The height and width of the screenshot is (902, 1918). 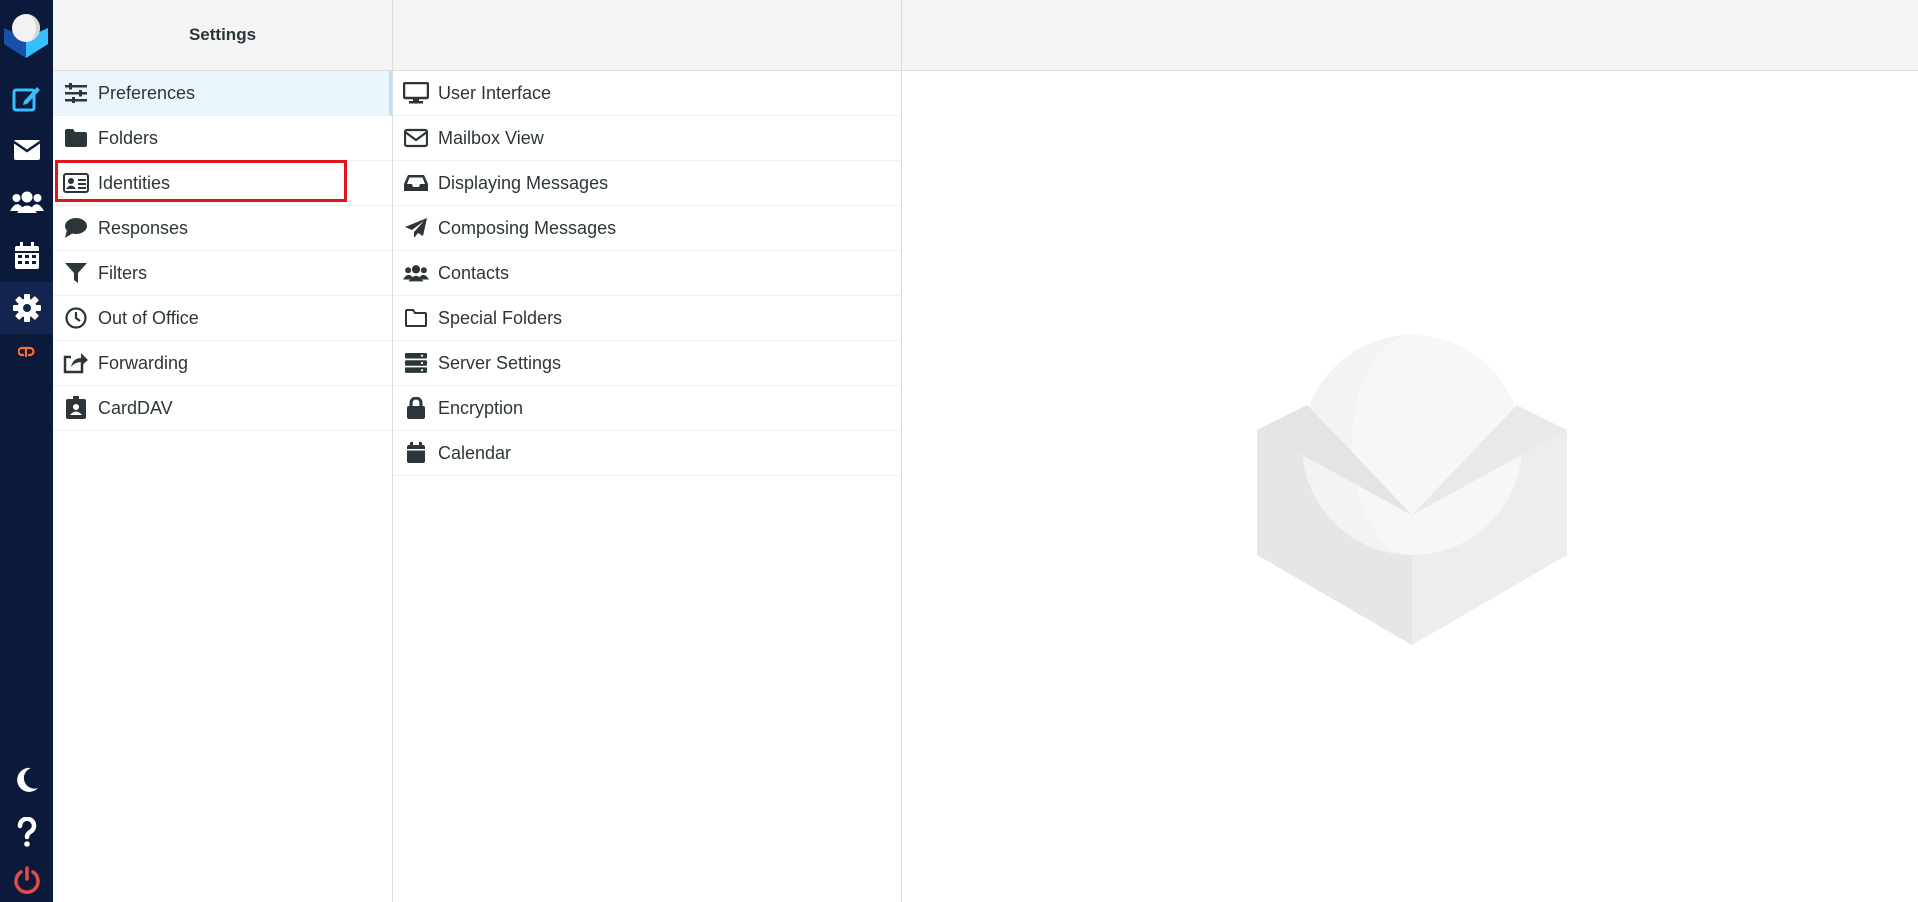 What do you see at coordinates (76, 273) in the screenshot?
I see `filter-icon` at bounding box center [76, 273].